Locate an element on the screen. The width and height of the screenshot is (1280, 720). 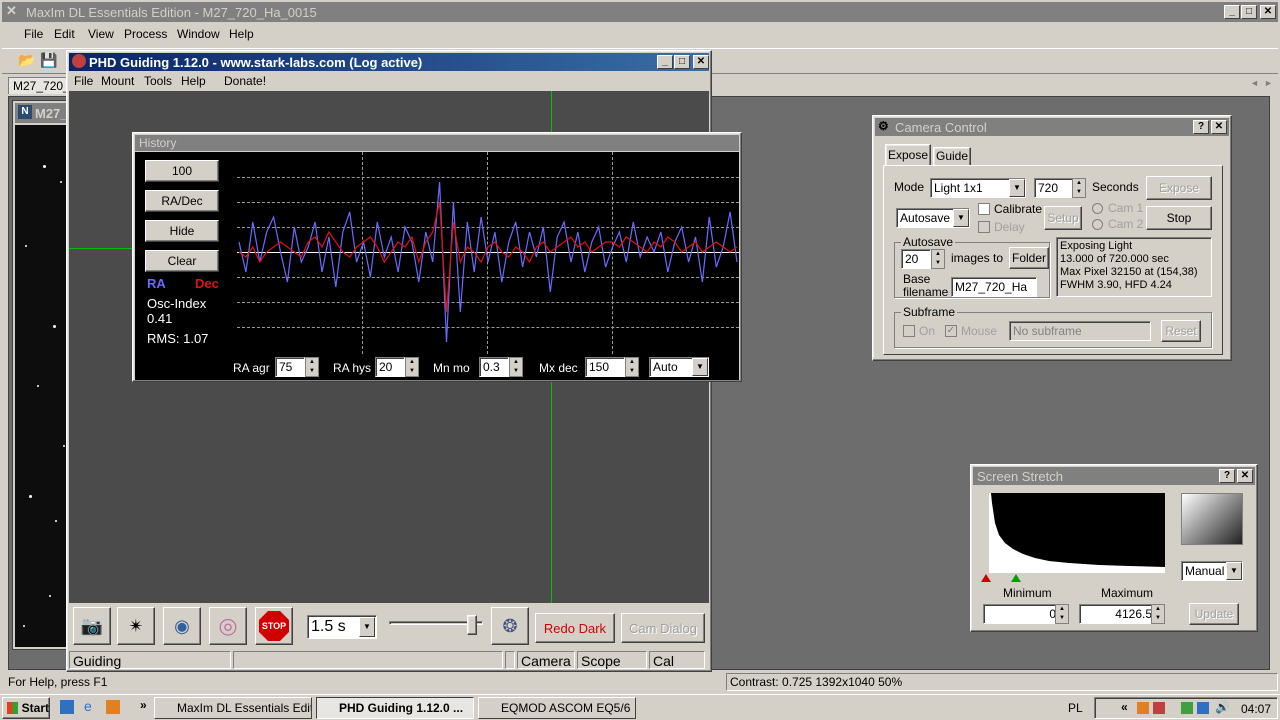
min-marker-icon is located at coordinates (986, 578).